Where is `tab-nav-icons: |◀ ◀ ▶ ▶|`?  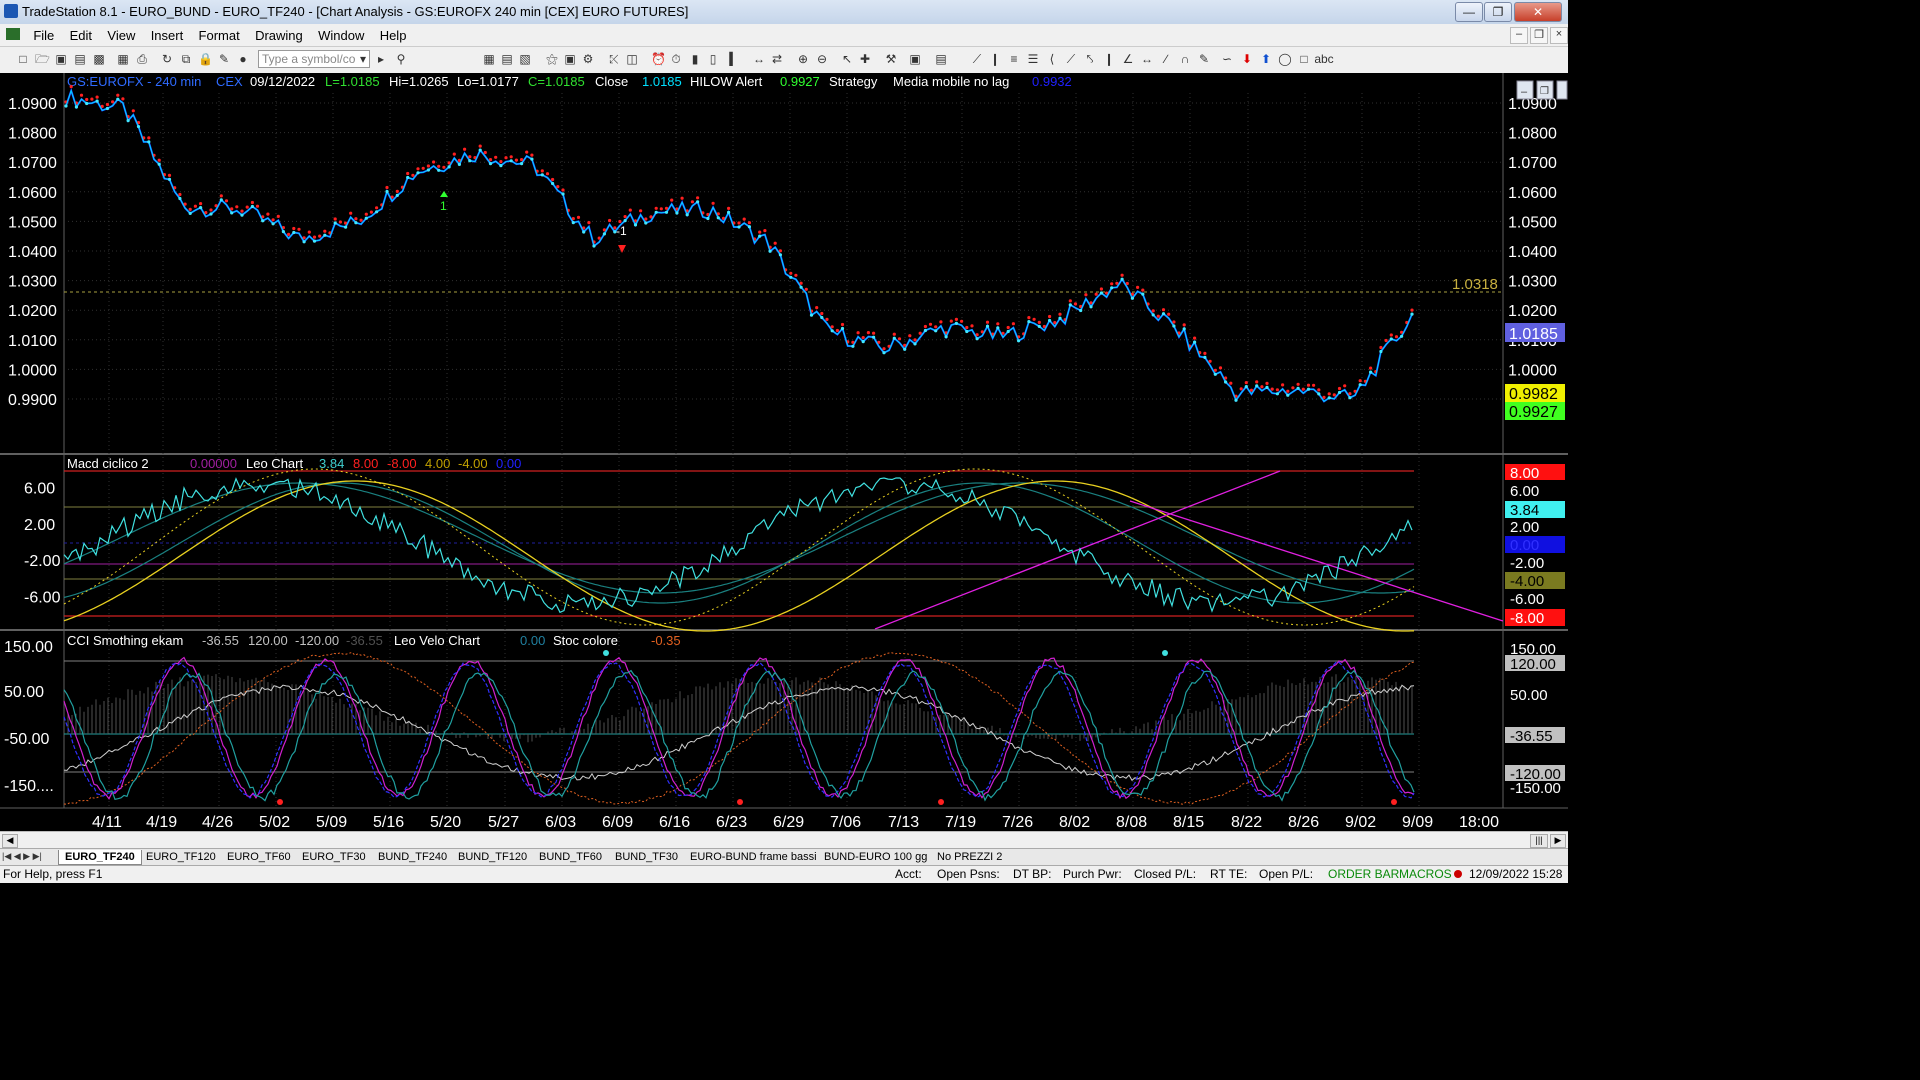 tab-nav-icons: |◀ ◀ ▶ ▶| is located at coordinates (22, 856).